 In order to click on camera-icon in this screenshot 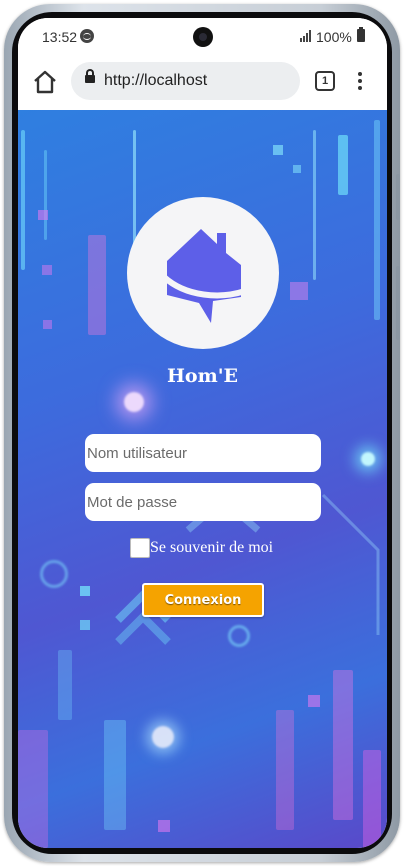, I will do `click(203, 37)`.